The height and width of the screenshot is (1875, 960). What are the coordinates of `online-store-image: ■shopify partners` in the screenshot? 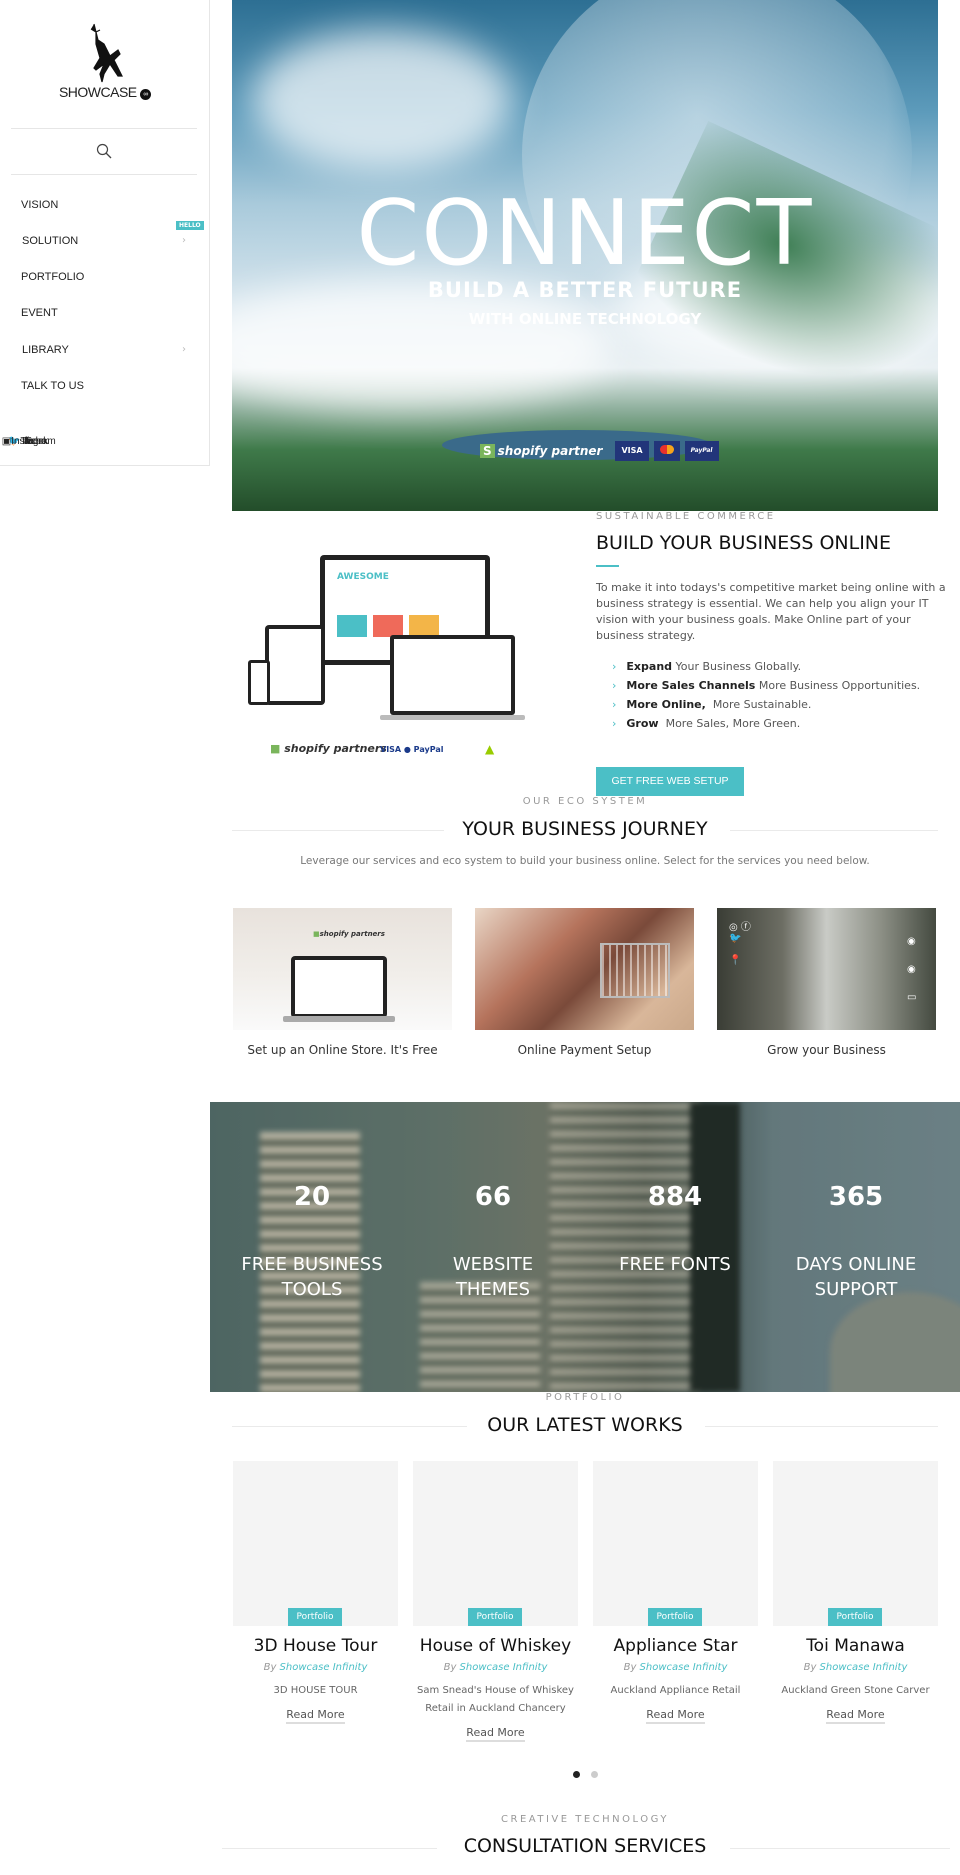 It's located at (342, 969).